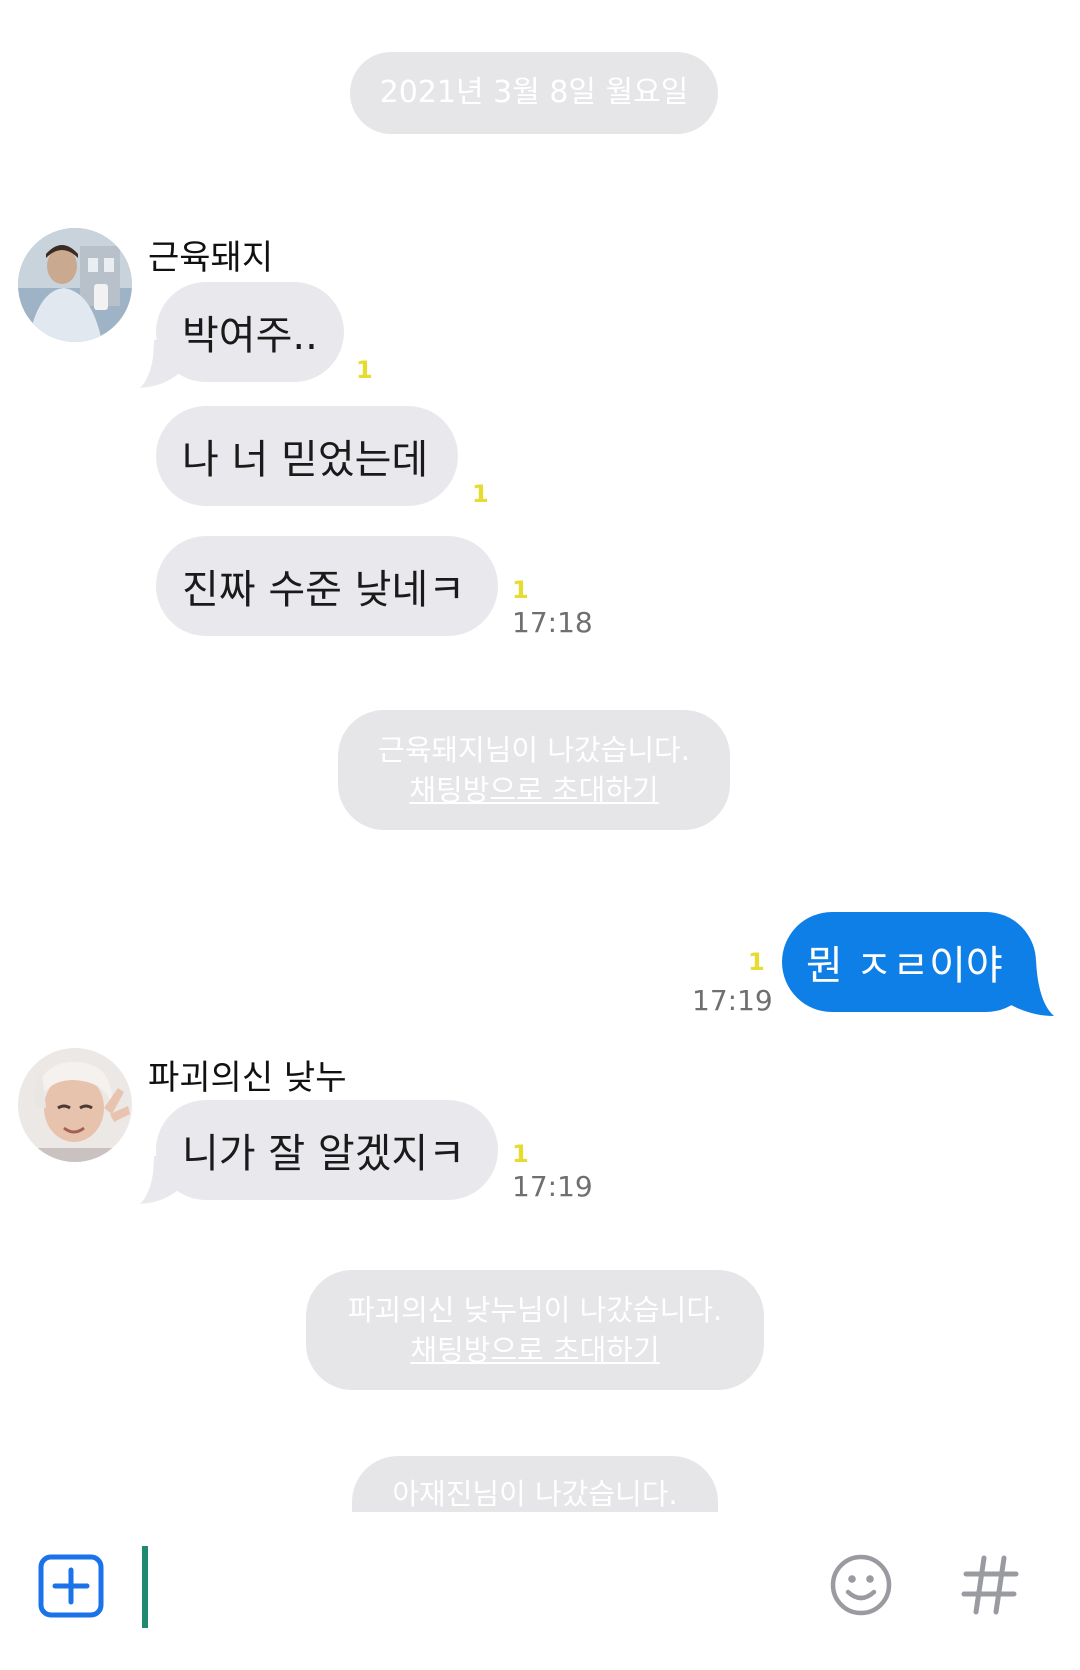 The height and width of the screenshot is (1670, 1080). What do you see at coordinates (145, 1587) in the screenshot?
I see `text-cursor` at bounding box center [145, 1587].